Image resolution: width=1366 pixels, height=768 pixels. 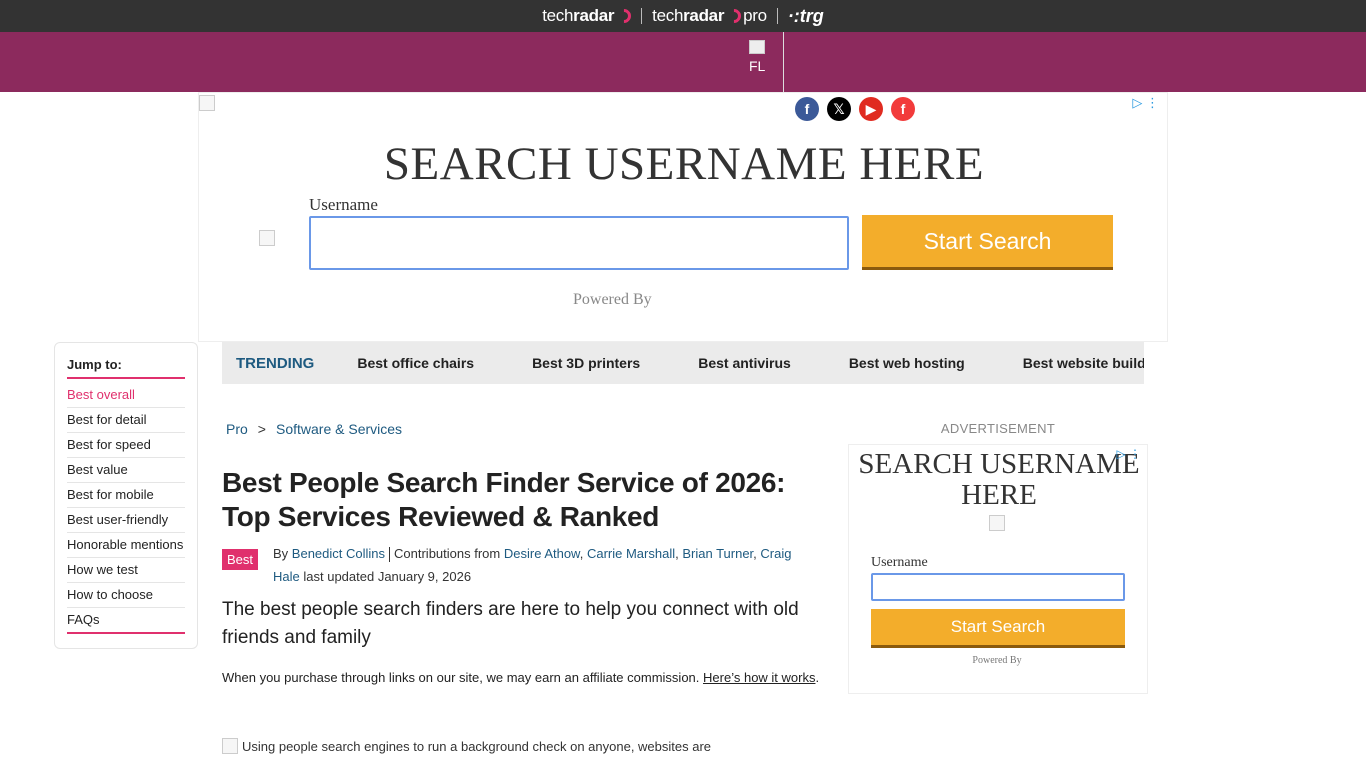 I want to click on ad-title: SEARCH USERNAME HERE, so click(x=684, y=164).